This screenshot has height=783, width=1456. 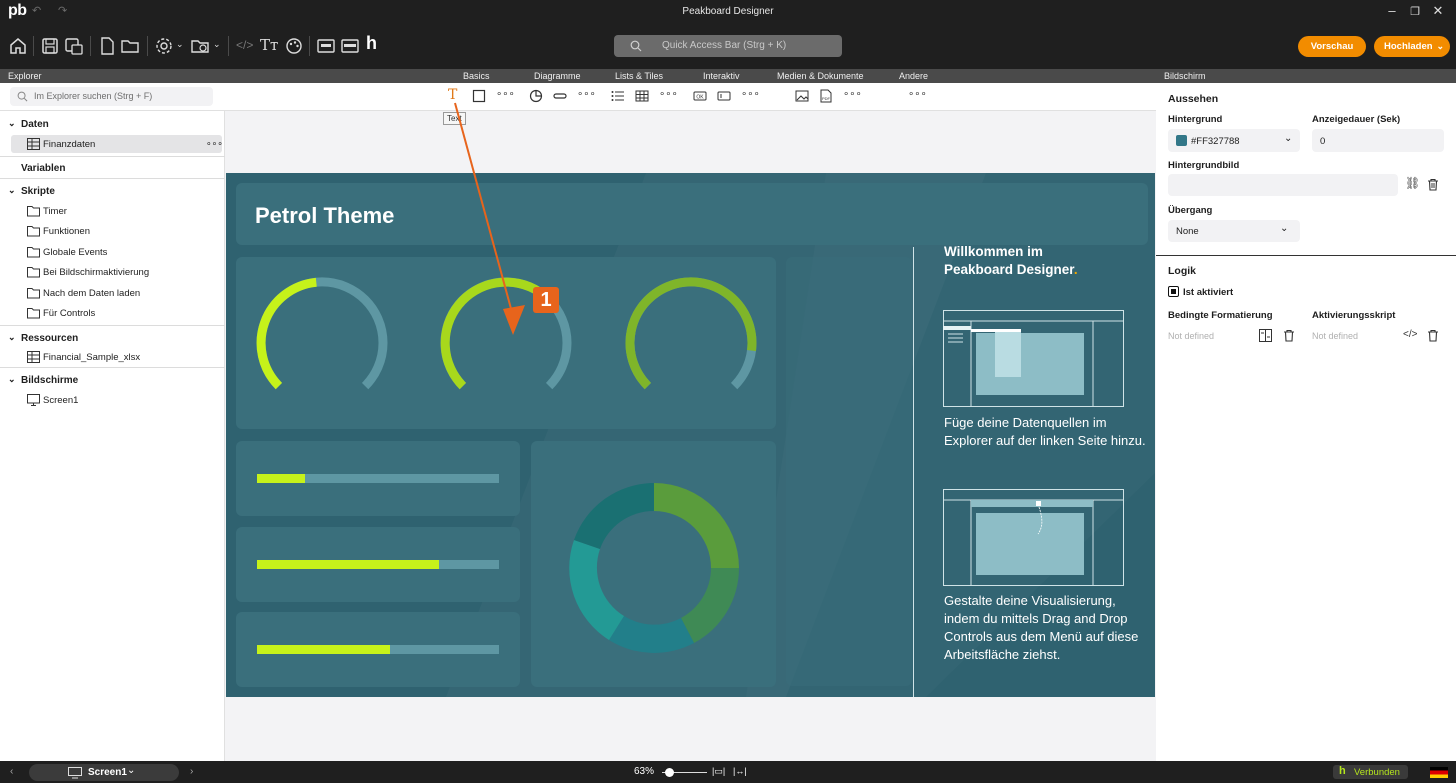 What do you see at coordinates (326, 46) in the screenshot?
I see `screen-icon` at bounding box center [326, 46].